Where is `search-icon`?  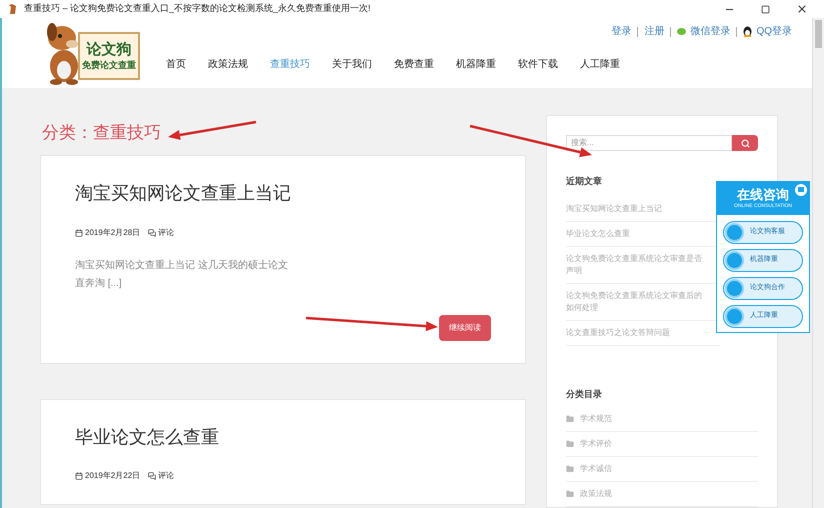
search-icon is located at coordinates (745, 143).